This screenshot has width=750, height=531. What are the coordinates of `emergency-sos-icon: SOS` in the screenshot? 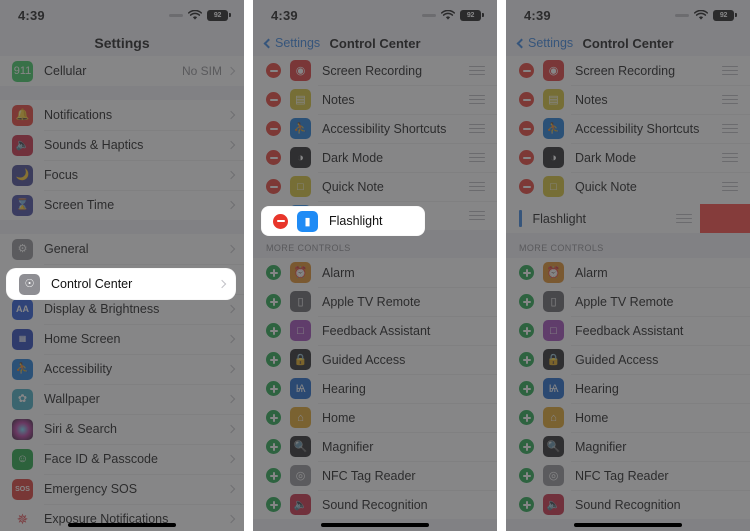 It's located at (22, 489).